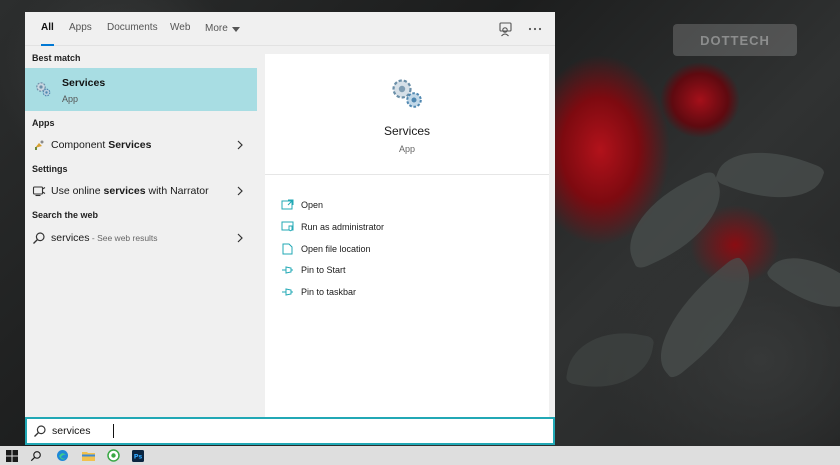 Image resolution: width=840 pixels, height=465 pixels. Describe the element at coordinates (62, 455) in the screenshot. I see `edge-icon` at that location.